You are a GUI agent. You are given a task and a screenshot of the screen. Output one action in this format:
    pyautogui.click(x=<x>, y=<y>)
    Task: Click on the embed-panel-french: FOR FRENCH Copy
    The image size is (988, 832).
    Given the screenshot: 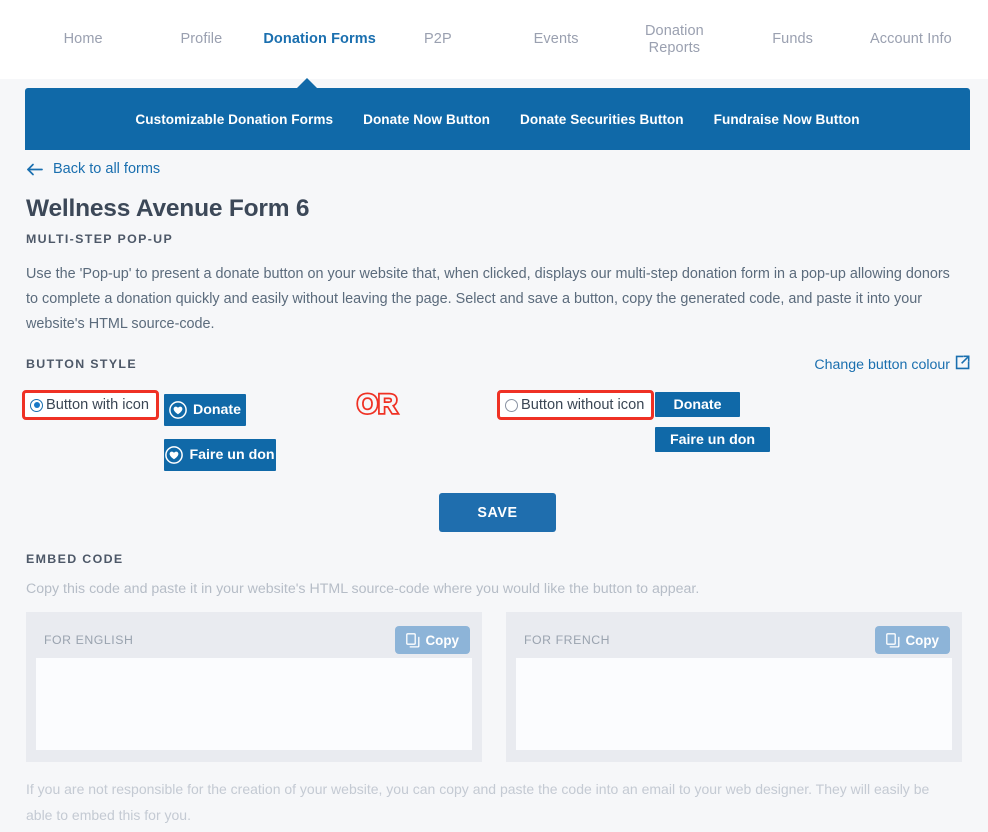 What is the action you would take?
    pyautogui.click(x=734, y=687)
    